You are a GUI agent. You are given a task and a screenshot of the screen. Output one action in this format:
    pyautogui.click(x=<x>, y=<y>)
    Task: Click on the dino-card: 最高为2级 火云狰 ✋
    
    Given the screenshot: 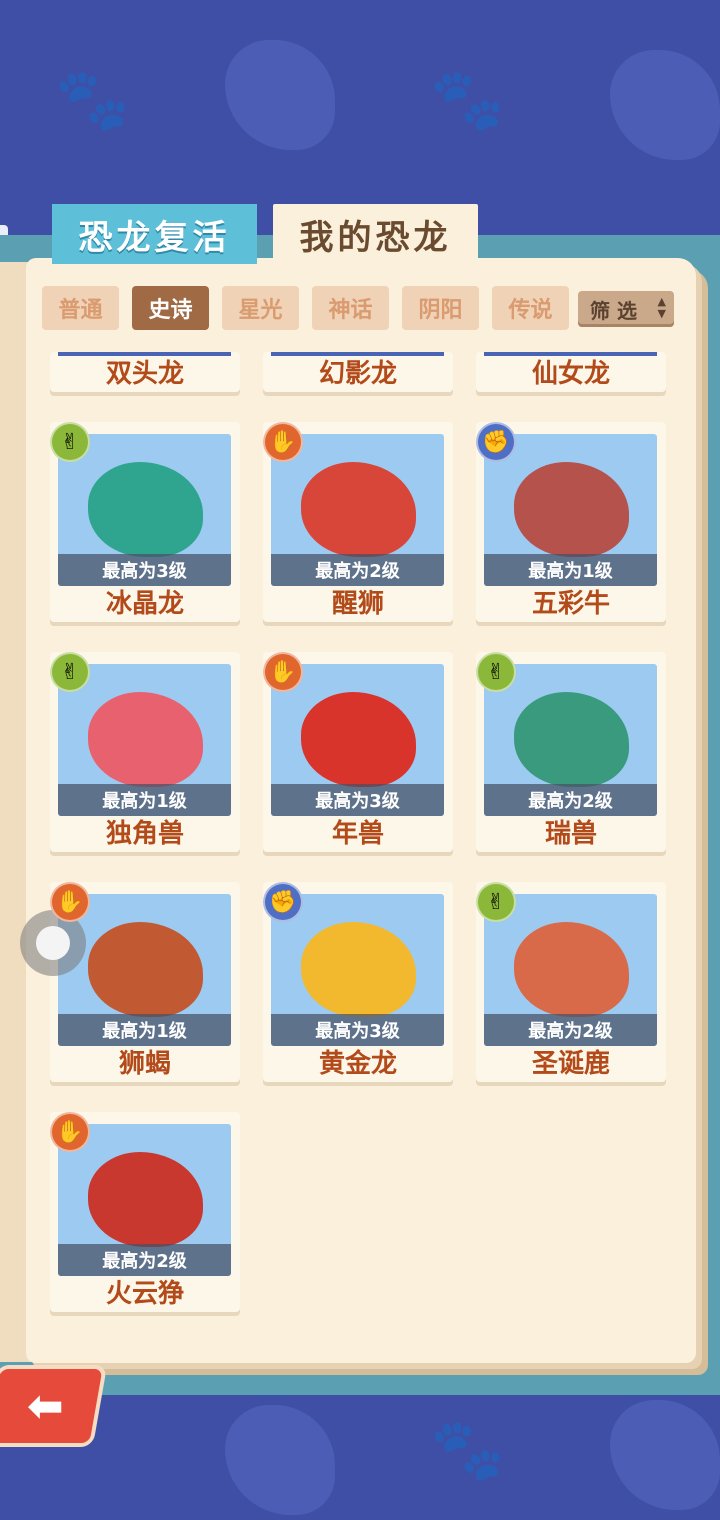 What is the action you would take?
    pyautogui.click(x=145, y=1212)
    